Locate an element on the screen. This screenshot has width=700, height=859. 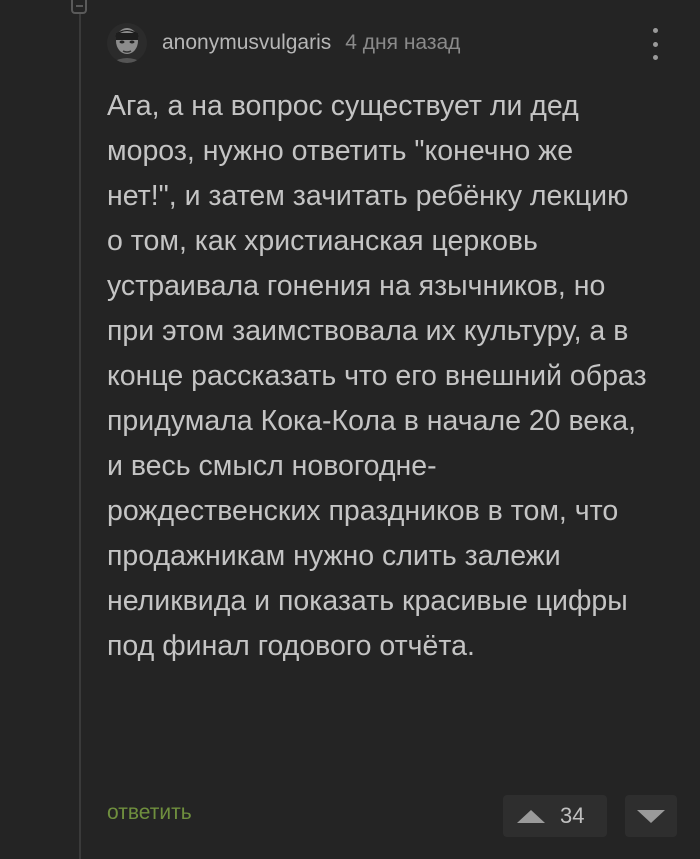
vote-up-icon is located at coordinates (531, 816).